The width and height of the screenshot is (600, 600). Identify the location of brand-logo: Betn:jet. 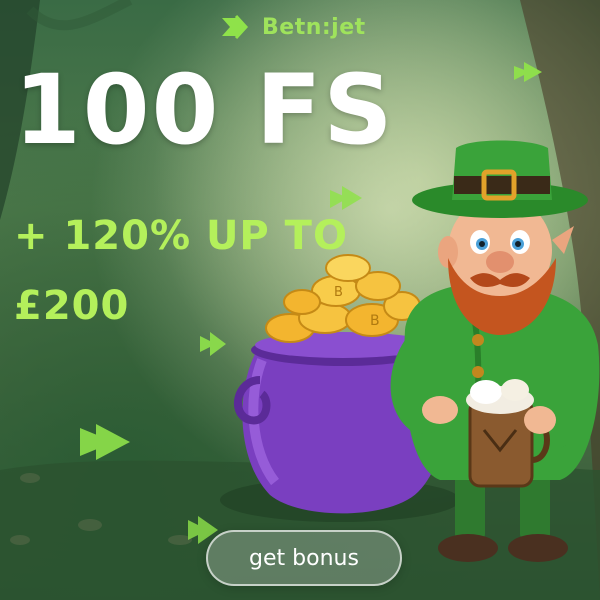
(293, 27).